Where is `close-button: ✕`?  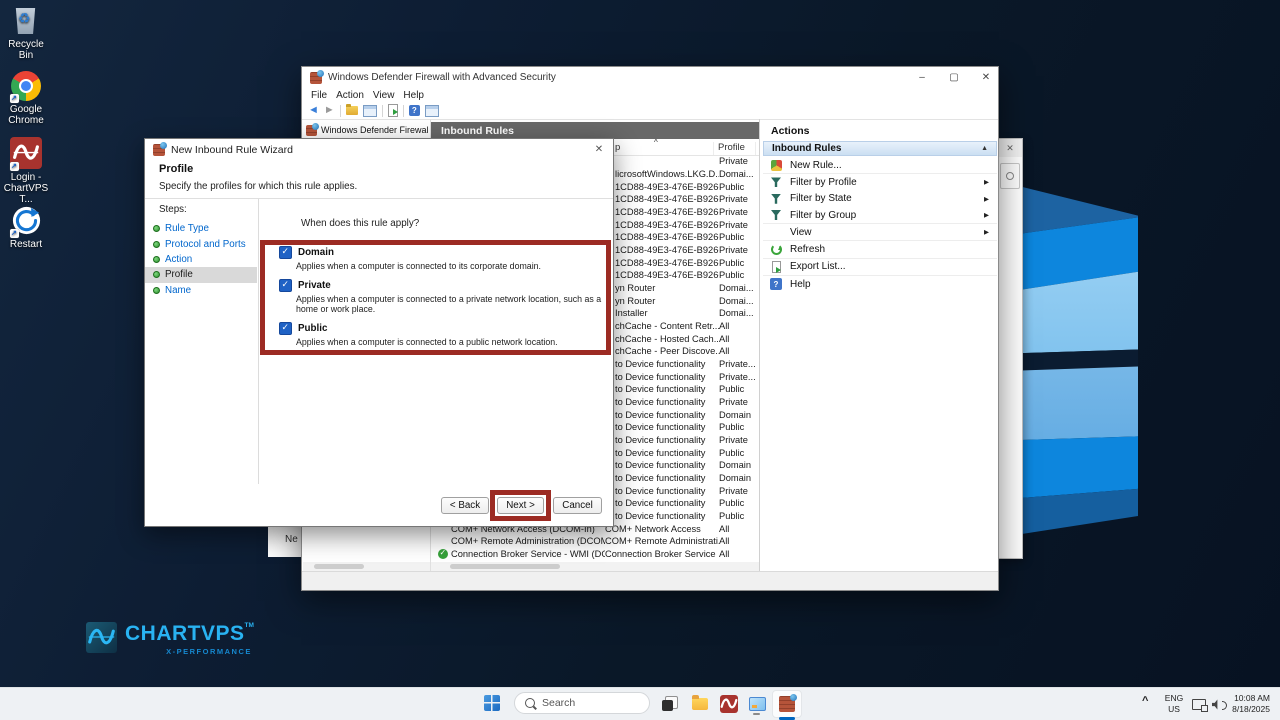
close-button: ✕ is located at coordinates (986, 77).